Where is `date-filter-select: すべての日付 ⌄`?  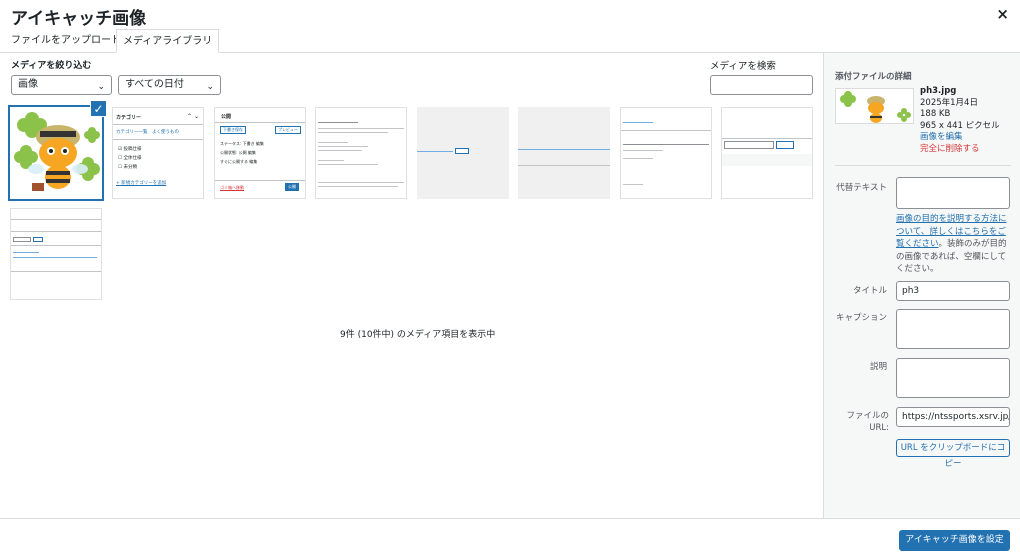
date-filter-select: すべての日付 ⌄ is located at coordinates (169, 85).